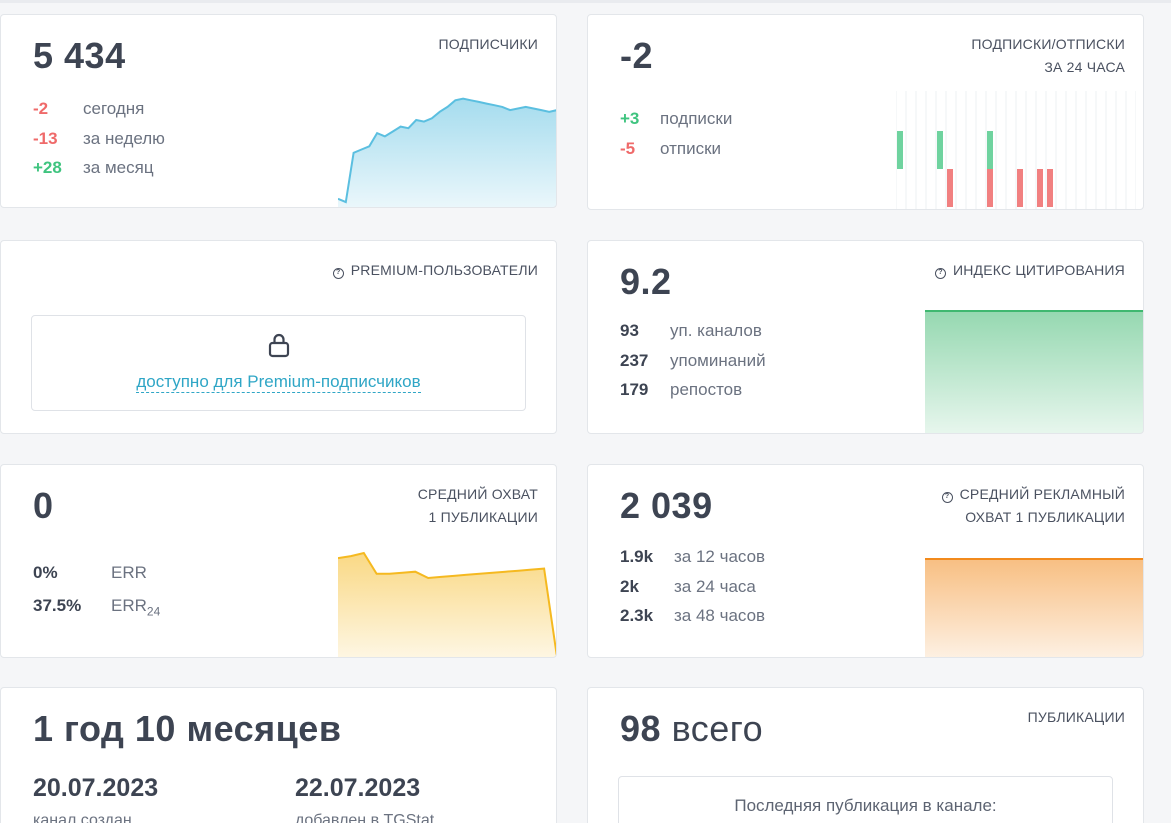 This screenshot has height=823, width=1171. I want to click on stat-value: 179, so click(634, 389).